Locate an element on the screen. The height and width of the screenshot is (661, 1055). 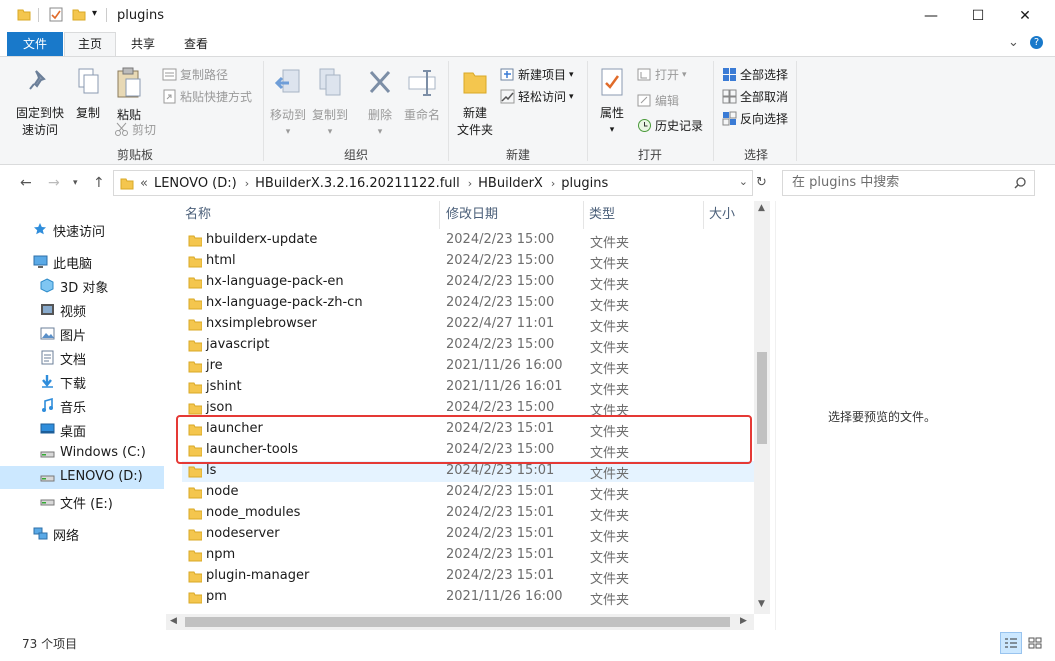
table-row: json 2024/2/23 15:00 文件夹 is located at coordinates (468, 408).